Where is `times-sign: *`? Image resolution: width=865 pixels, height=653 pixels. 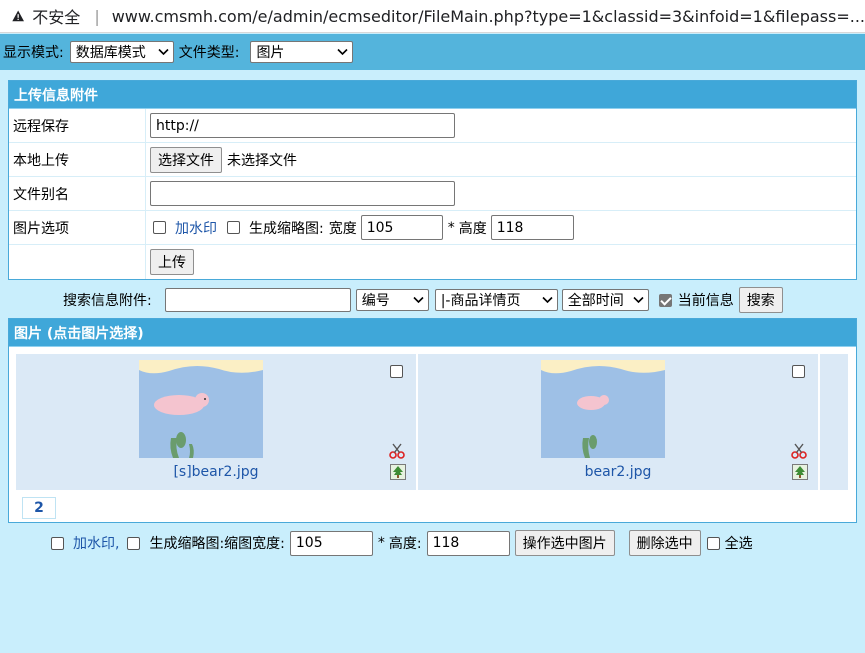
times-sign: * is located at coordinates (451, 227).